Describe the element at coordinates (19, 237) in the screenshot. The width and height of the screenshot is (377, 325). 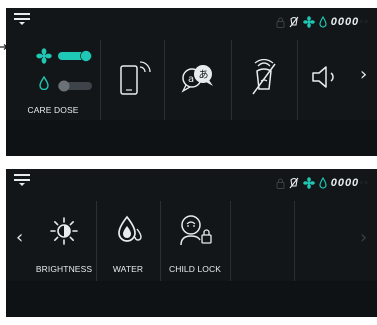
I see `prev-page-button: ‹` at that location.